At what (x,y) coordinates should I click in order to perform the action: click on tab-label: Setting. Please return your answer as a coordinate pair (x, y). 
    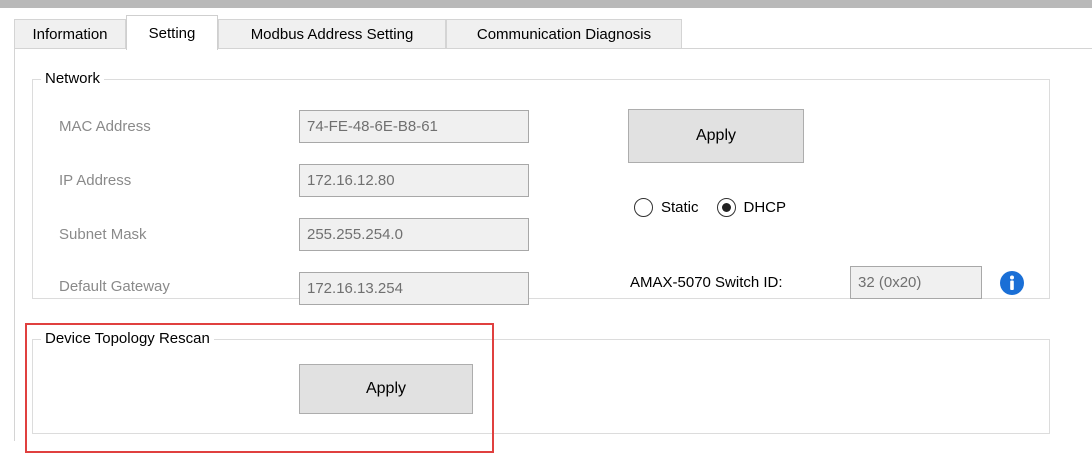
    Looking at the image, I should click on (172, 33).